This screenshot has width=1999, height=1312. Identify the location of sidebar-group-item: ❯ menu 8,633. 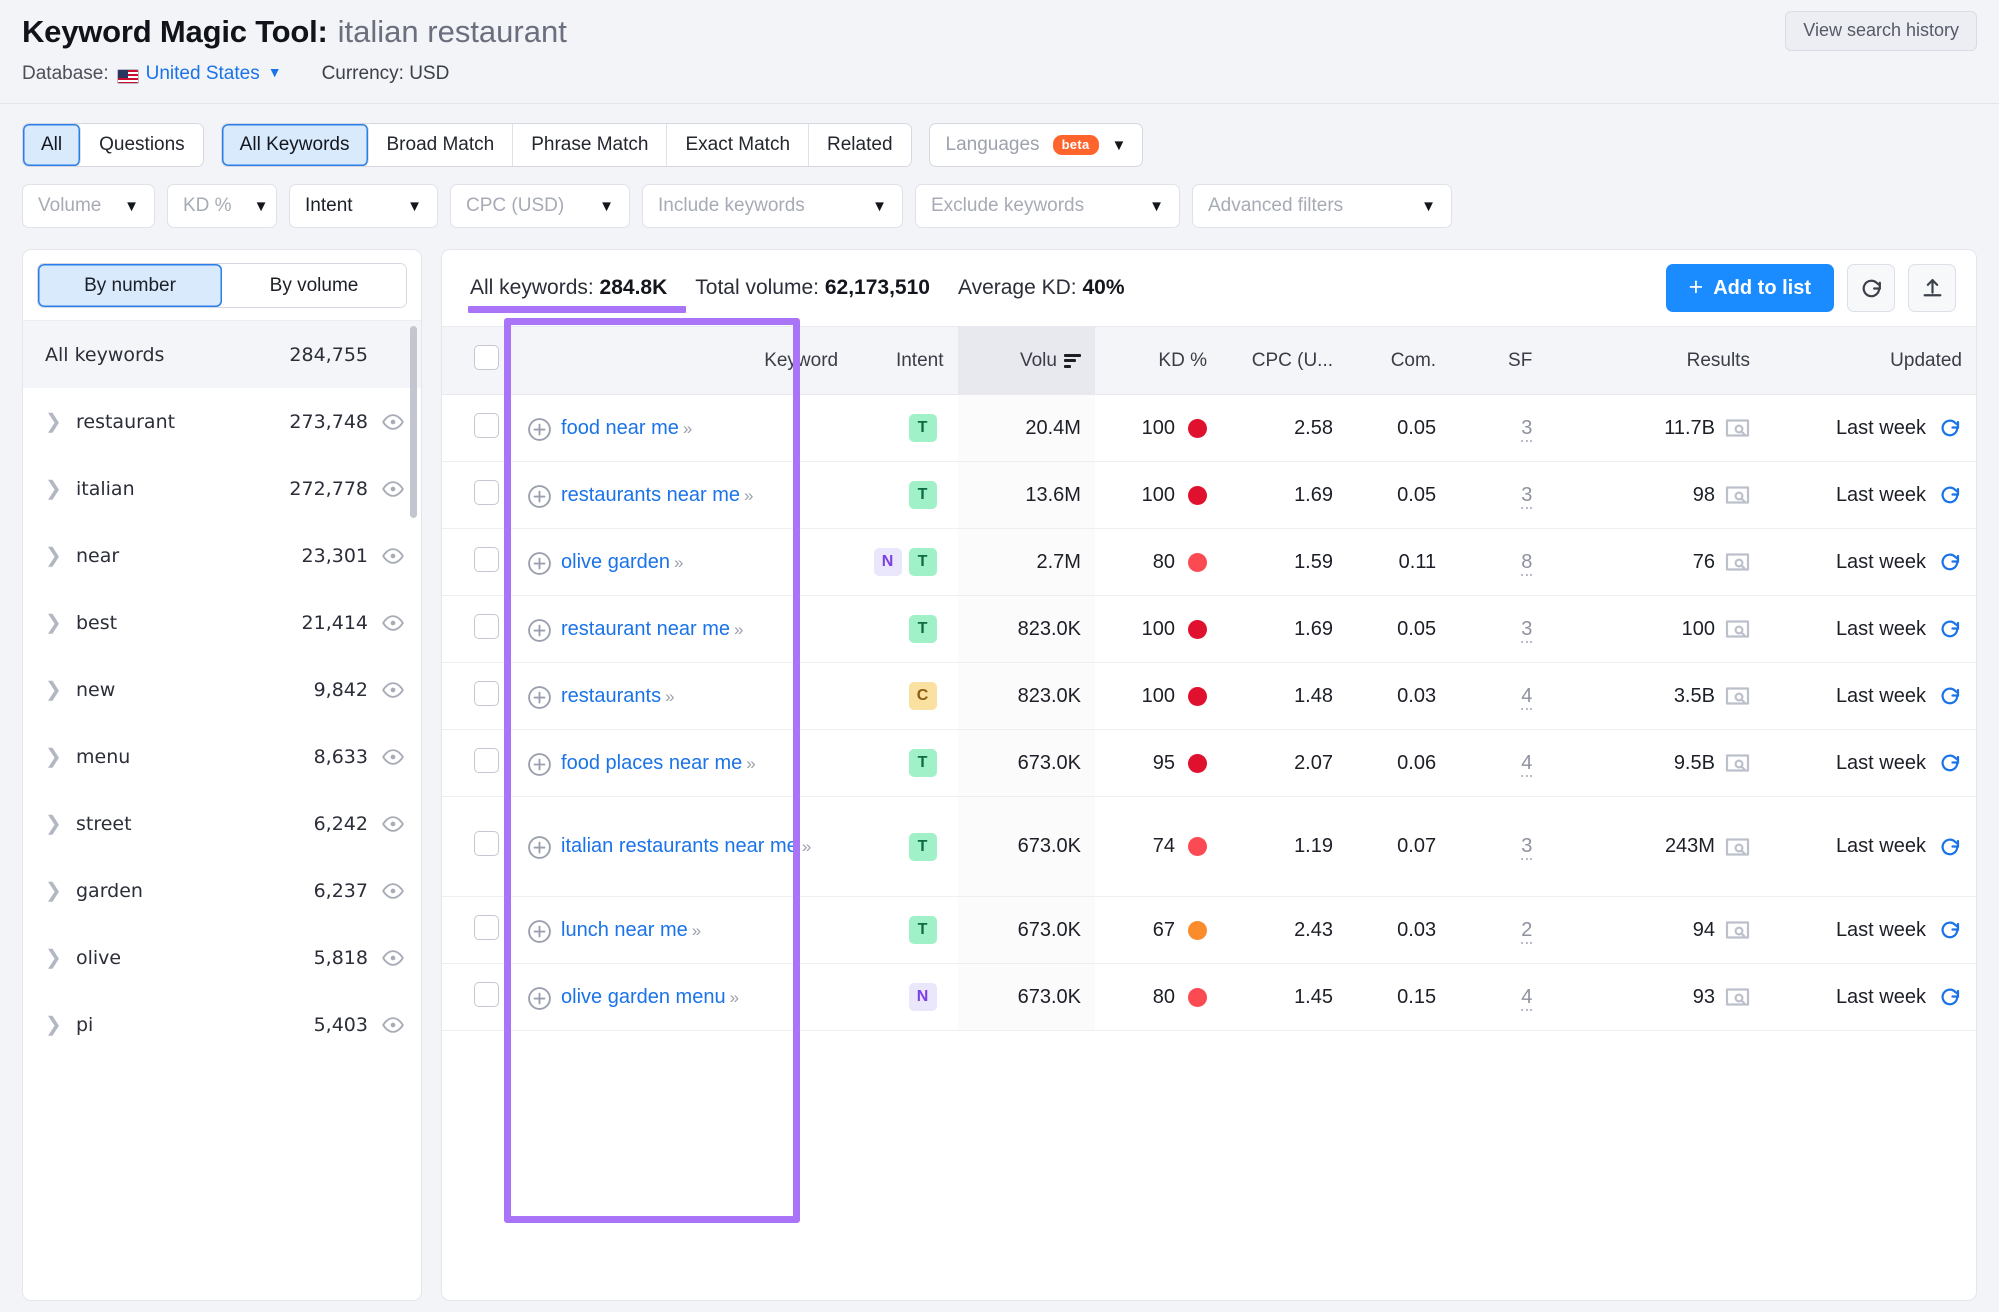
(222, 756).